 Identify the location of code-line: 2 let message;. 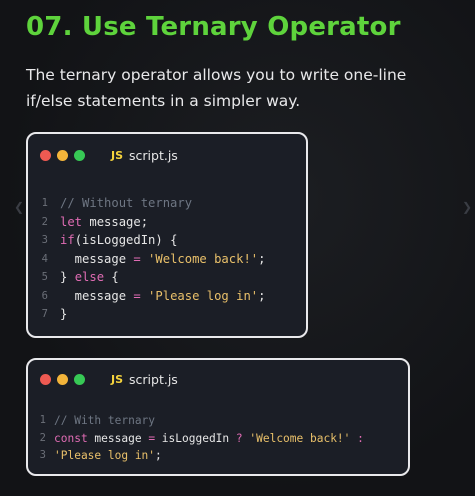
(167, 222).